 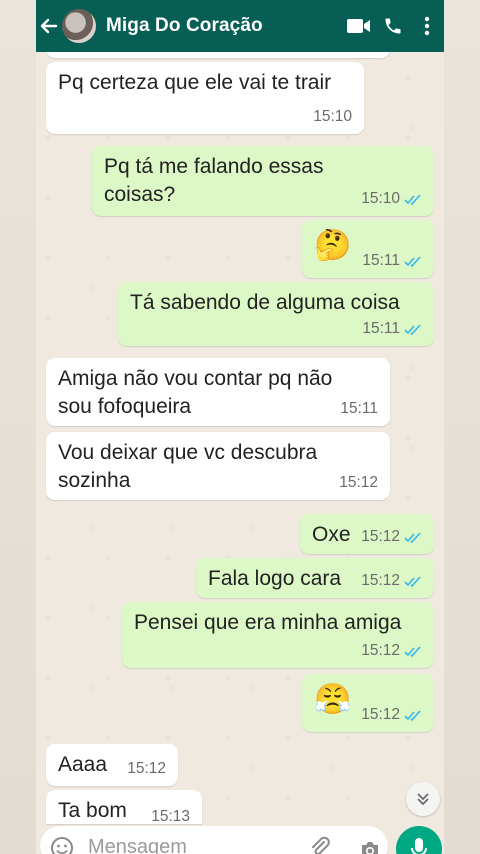 I want to click on message-incoming: Ta bom 15:13, so click(x=124, y=807).